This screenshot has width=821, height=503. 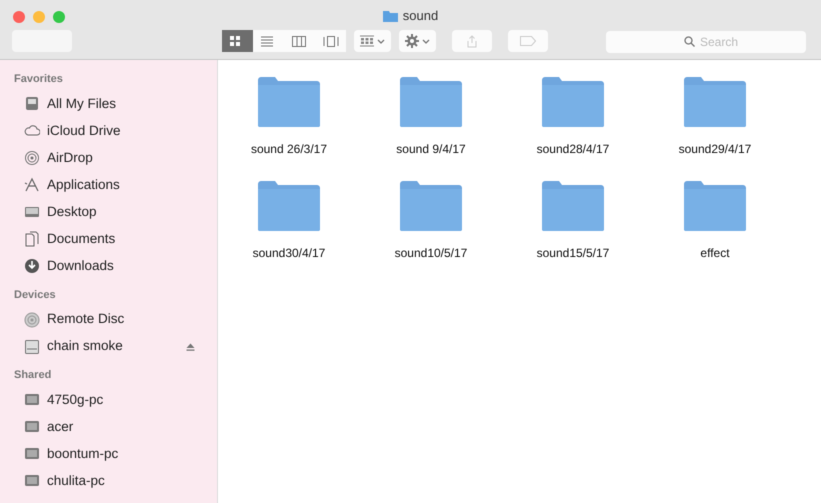 What do you see at coordinates (32, 320) in the screenshot?
I see `disc-icon` at bounding box center [32, 320].